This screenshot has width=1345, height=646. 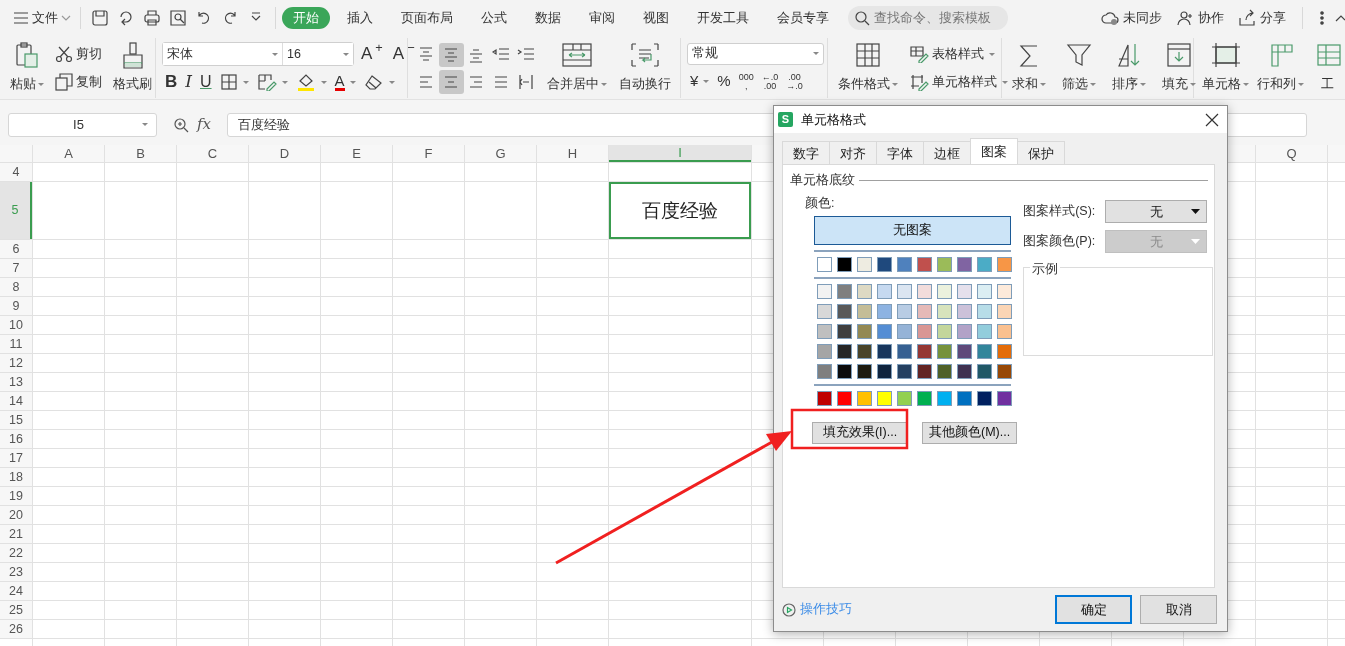 I want to click on function-label: fx, so click(x=204, y=124).